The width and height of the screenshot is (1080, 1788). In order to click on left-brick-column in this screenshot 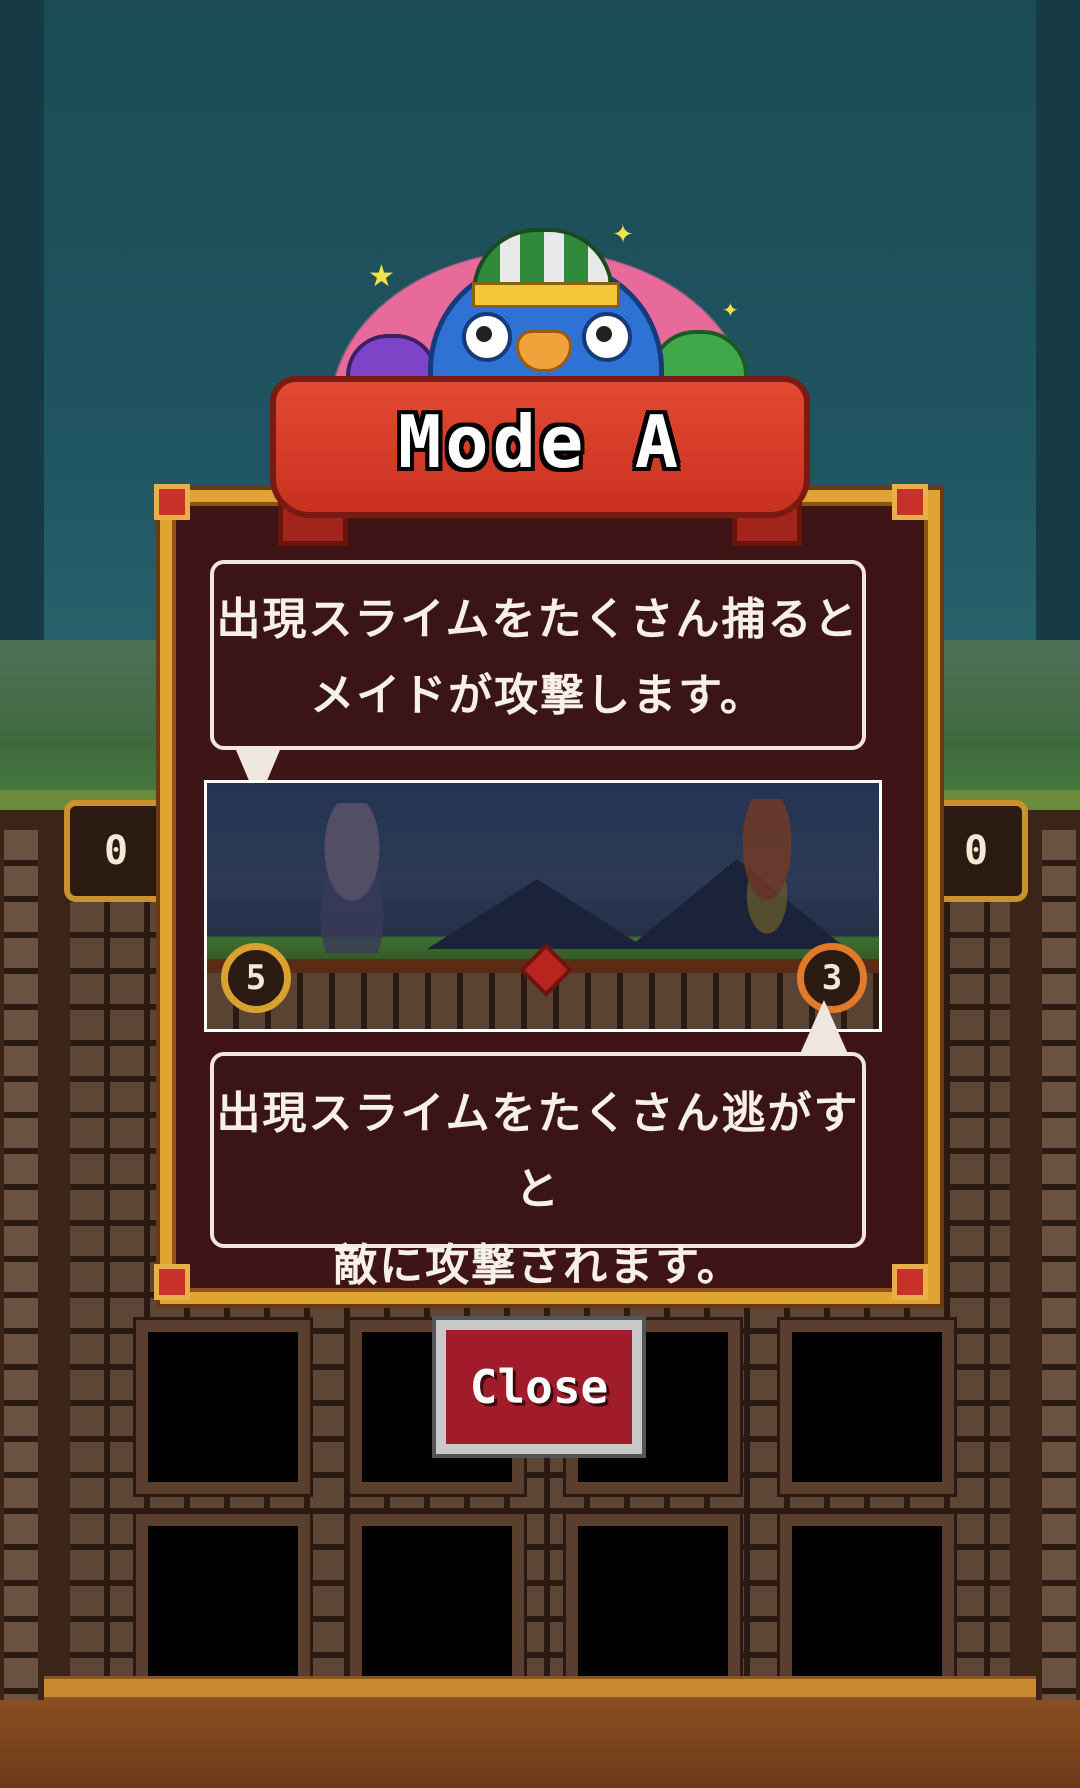, I will do `click(21, 1280)`.